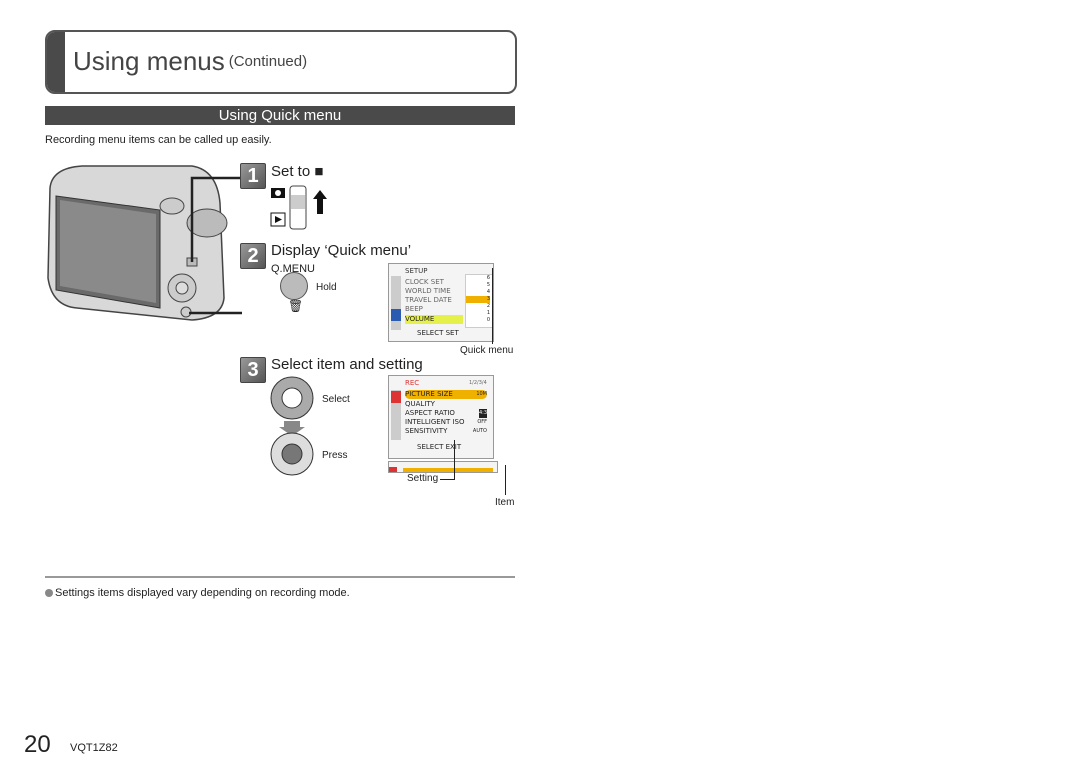 This screenshot has height=765, width=1080. What do you see at coordinates (446, 431) in the screenshot?
I see `rec-item: SENSITIVITY AUTO` at bounding box center [446, 431].